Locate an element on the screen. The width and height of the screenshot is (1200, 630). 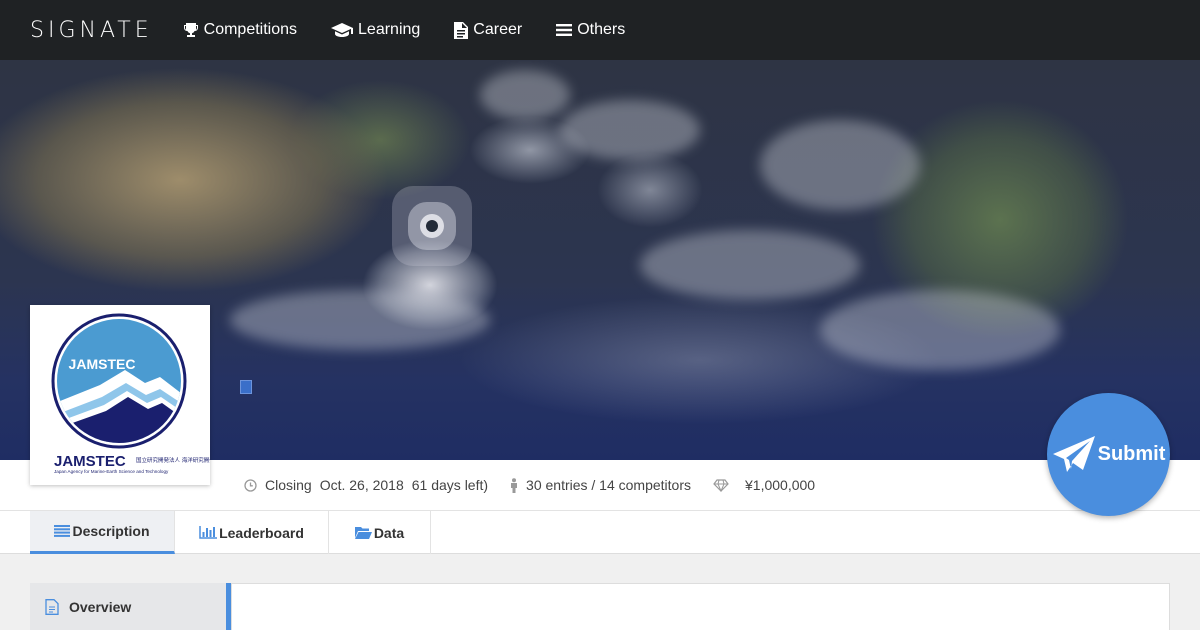
closing-label: Closing is located at coordinates (288, 485).